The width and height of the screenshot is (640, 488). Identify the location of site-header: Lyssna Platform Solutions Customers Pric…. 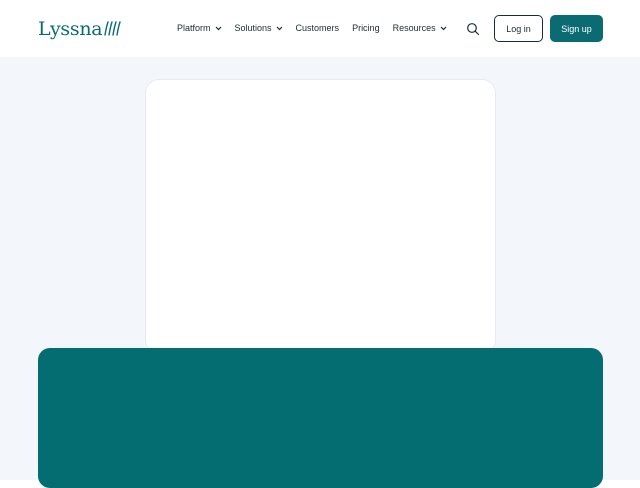
(320, 28).